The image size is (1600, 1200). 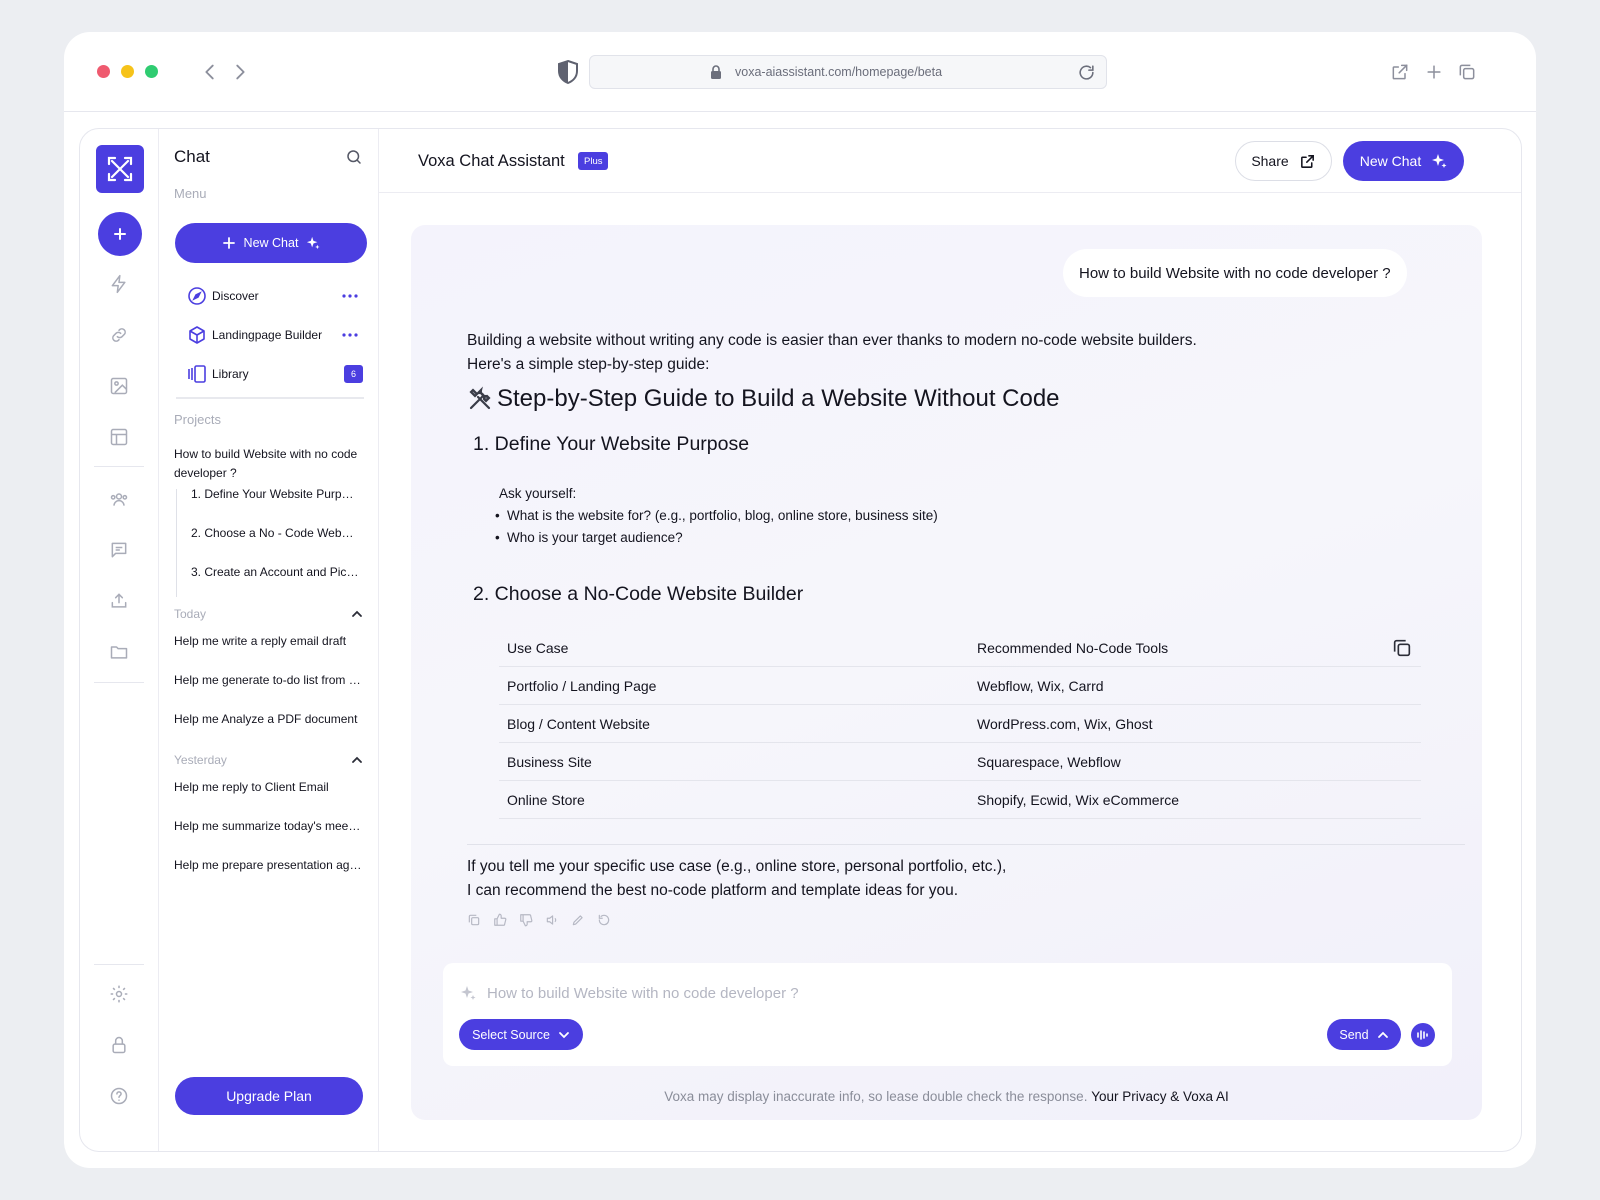 What do you see at coordinates (119, 284) in the screenshot?
I see `lightning-icon` at bounding box center [119, 284].